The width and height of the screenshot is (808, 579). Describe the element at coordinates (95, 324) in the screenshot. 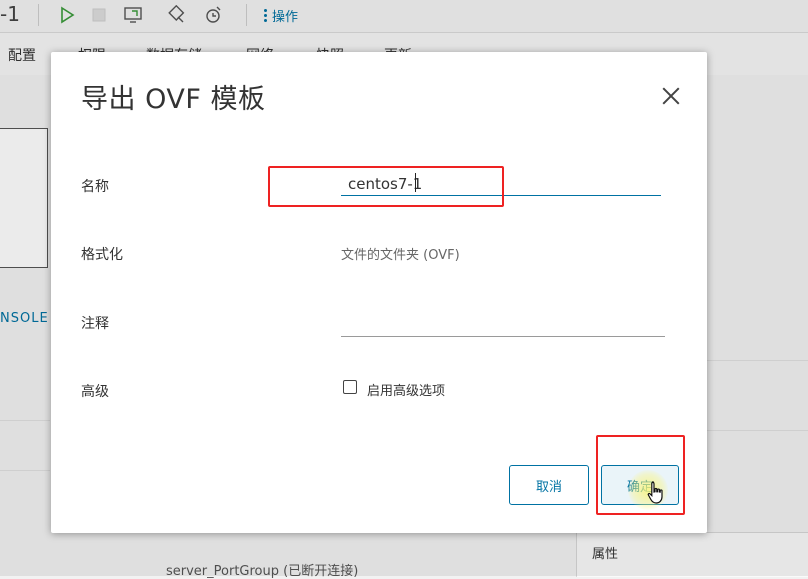

I see `comment-label: 注释` at that location.